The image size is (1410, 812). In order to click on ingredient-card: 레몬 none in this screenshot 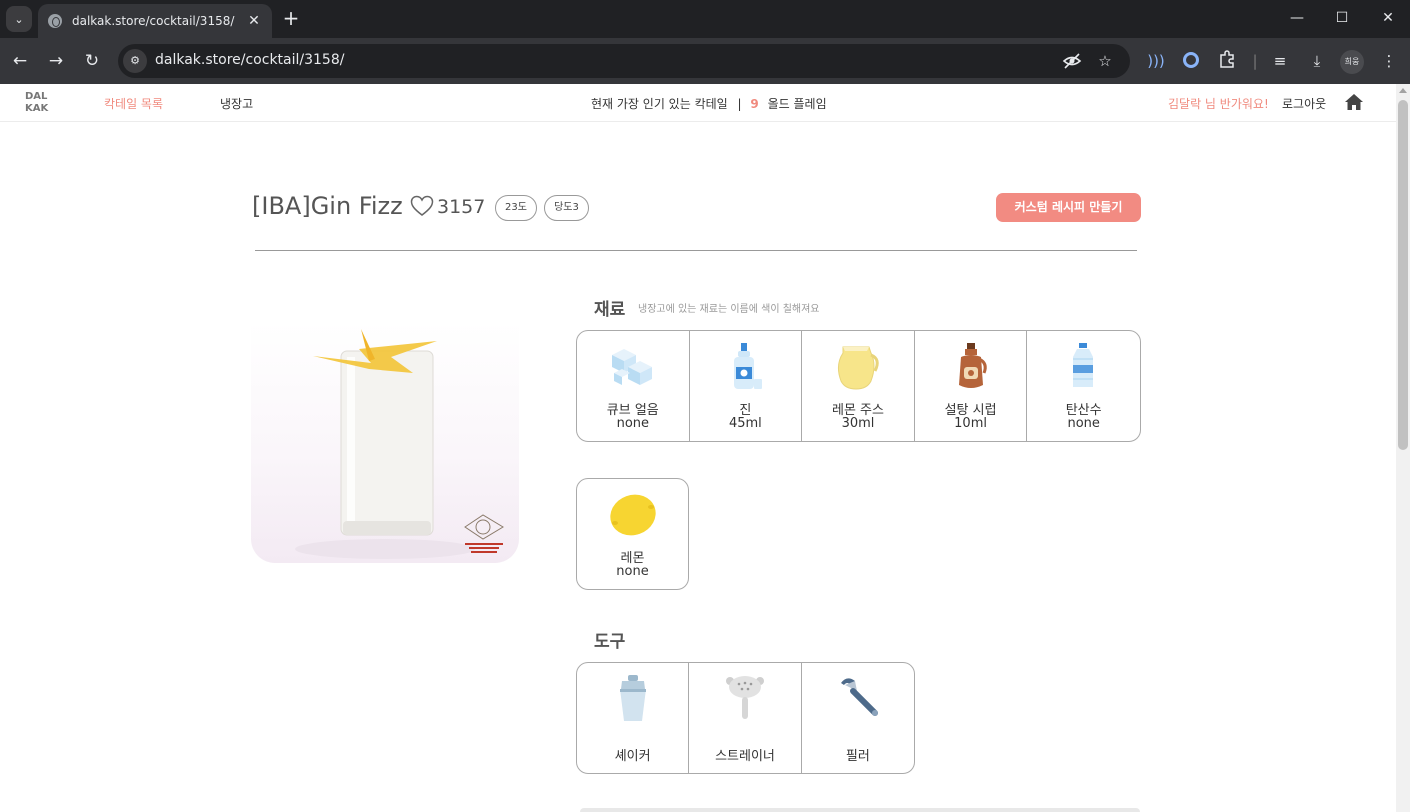, I will do `click(632, 534)`.